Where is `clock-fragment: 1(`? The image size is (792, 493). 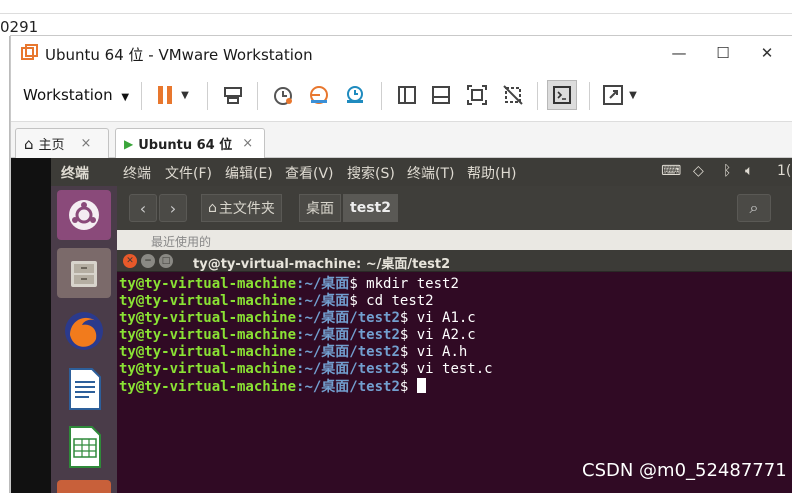
clock-fragment: 1( is located at coordinates (784, 171).